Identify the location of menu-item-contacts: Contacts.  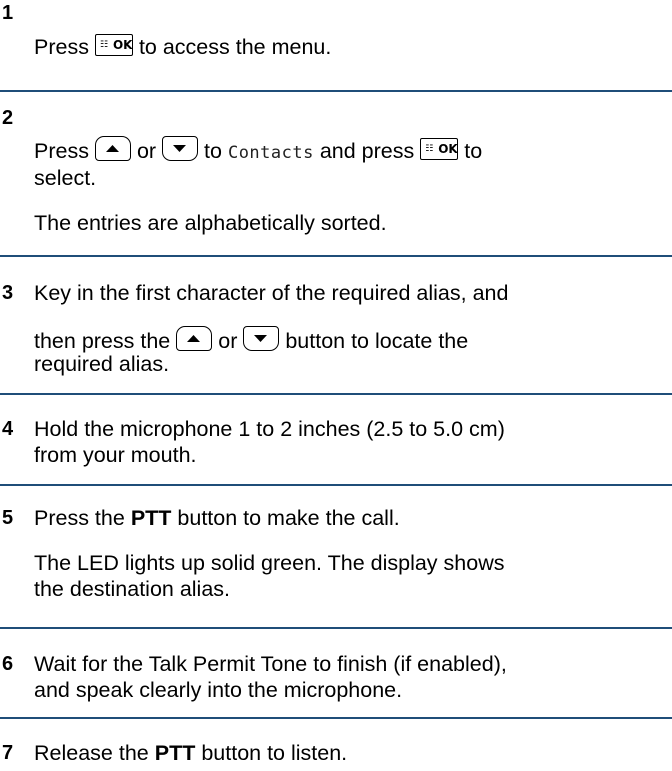
(270, 153).